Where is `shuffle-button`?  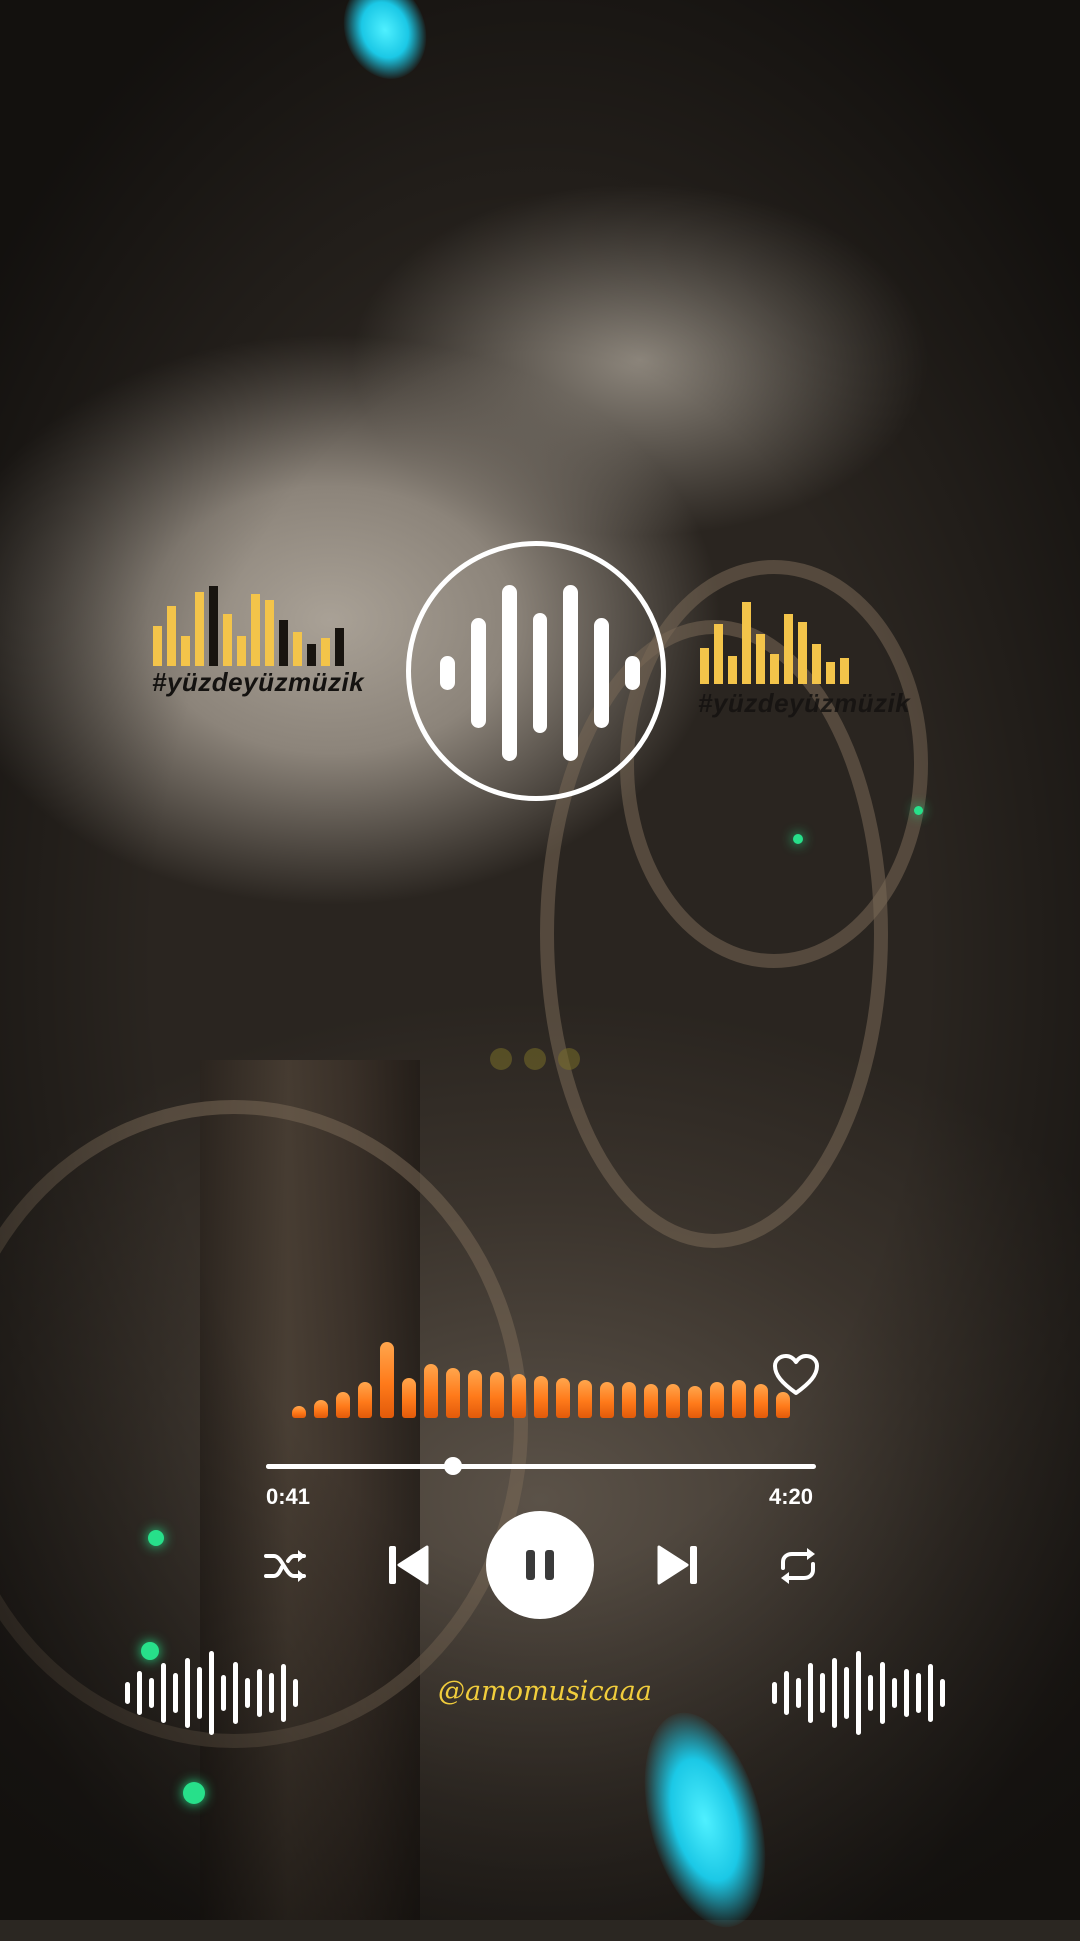
shuffle-button is located at coordinates (286, 1566).